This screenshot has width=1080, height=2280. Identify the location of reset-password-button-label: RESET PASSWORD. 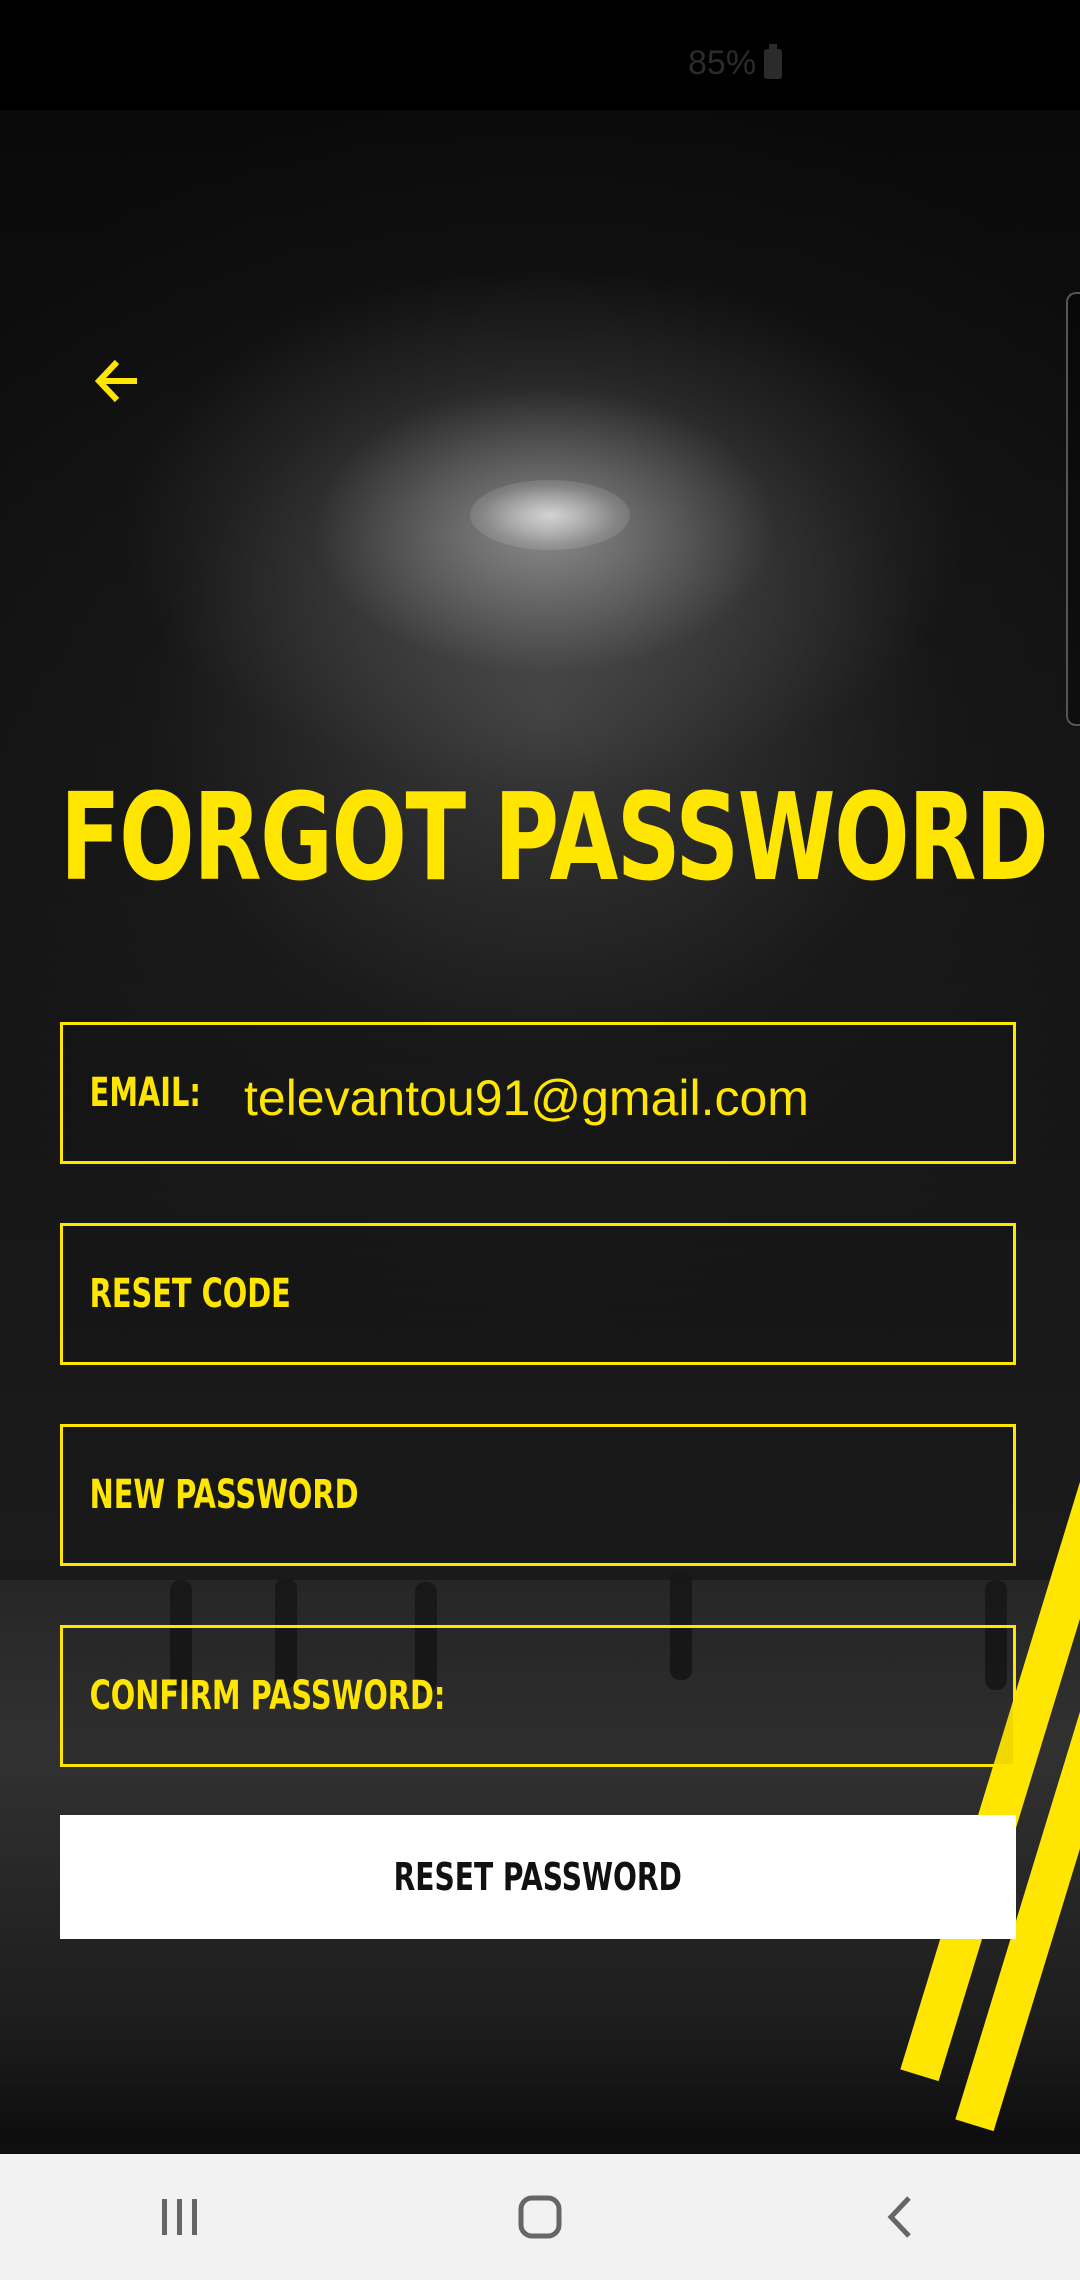
(538, 1877).